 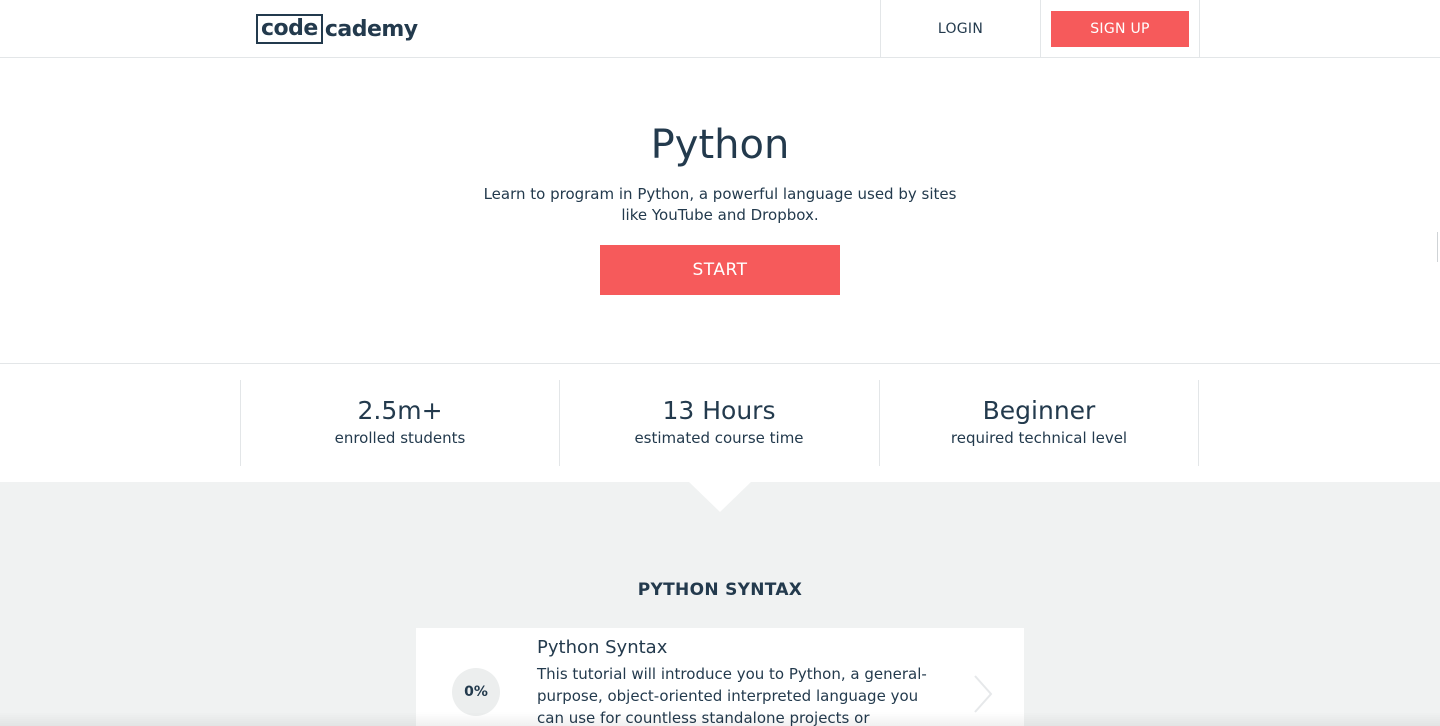 I want to click on codecademy-logo: code cademy, so click(x=337, y=29).